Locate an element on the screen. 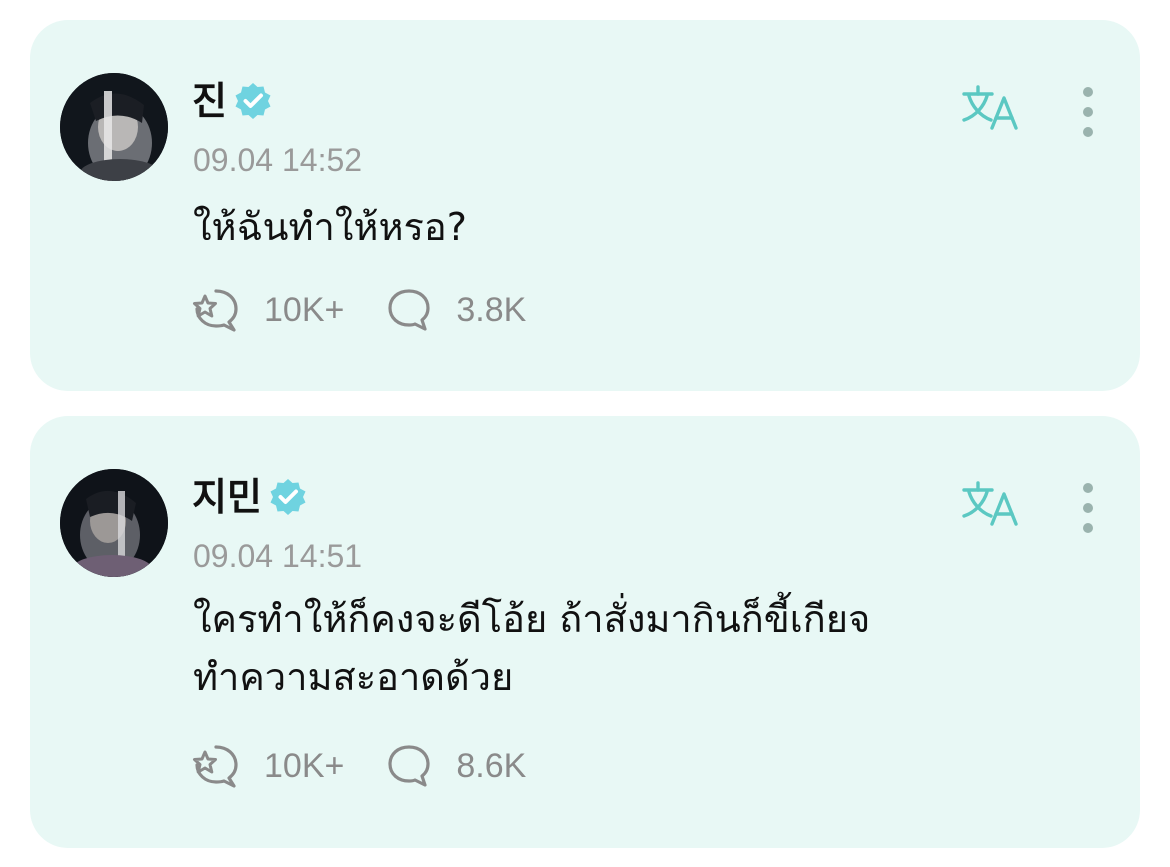 Image resolution: width=1170 pixels, height=867 pixels. comment-count: 8.6K is located at coordinates (491, 765).